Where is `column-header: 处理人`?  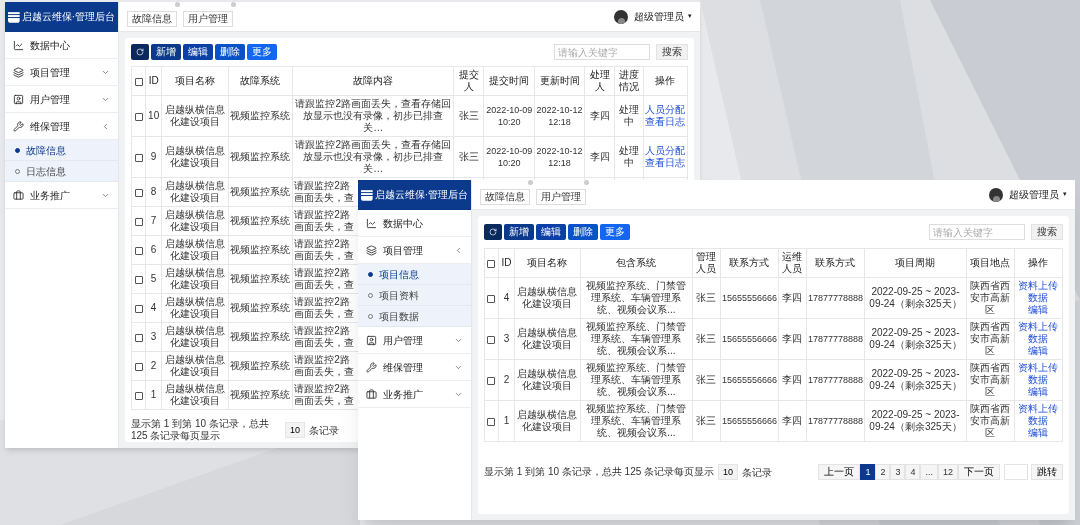 column-header: 处理人 is located at coordinates (599, 81).